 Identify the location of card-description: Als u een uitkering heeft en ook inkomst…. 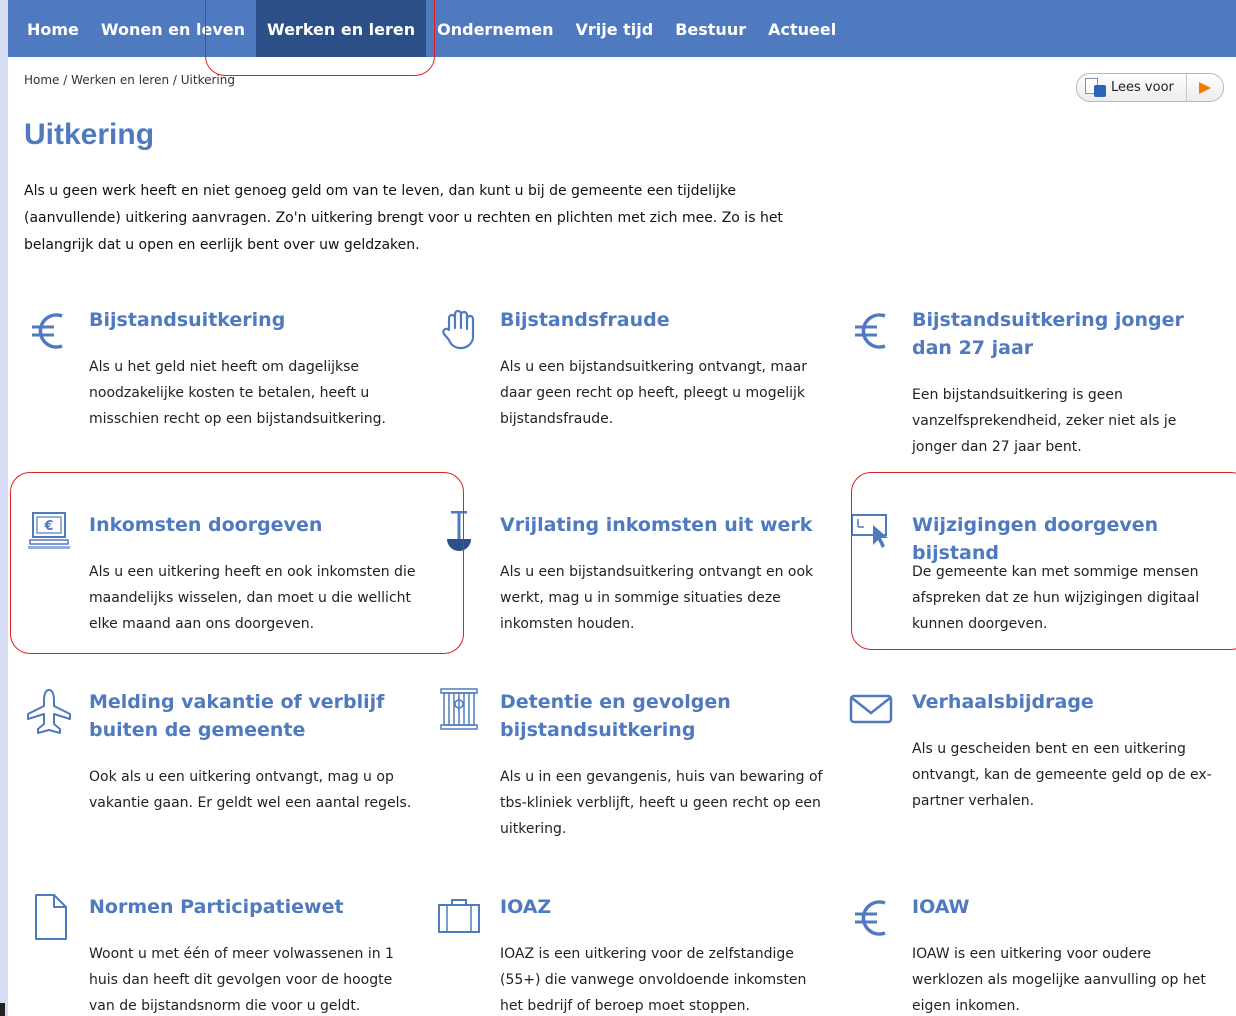
(252, 598).